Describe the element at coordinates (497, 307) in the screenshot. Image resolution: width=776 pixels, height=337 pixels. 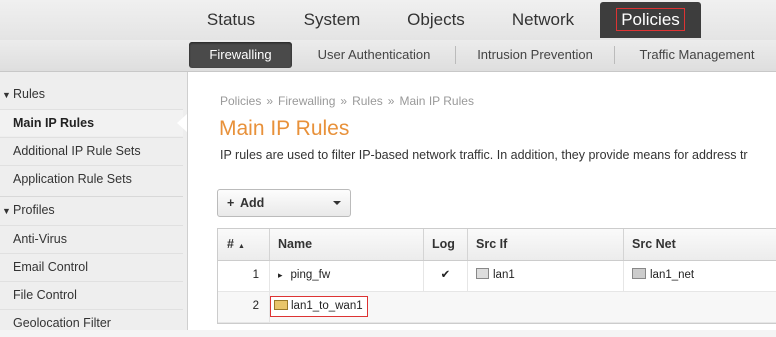
I see `table-row: 2 lan1_to_wan1` at that location.